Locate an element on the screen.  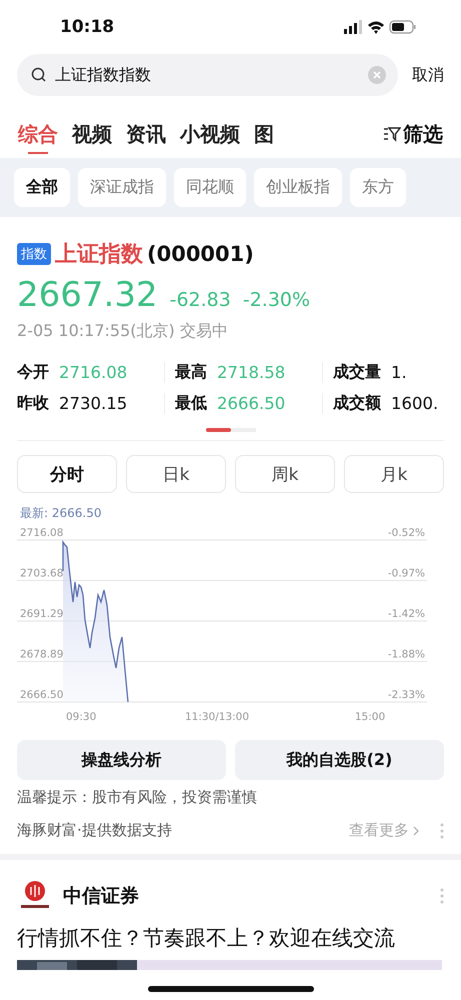
risk-notice: 温馨提示：股市有风险，投资需谨慎 is located at coordinates (137, 797).